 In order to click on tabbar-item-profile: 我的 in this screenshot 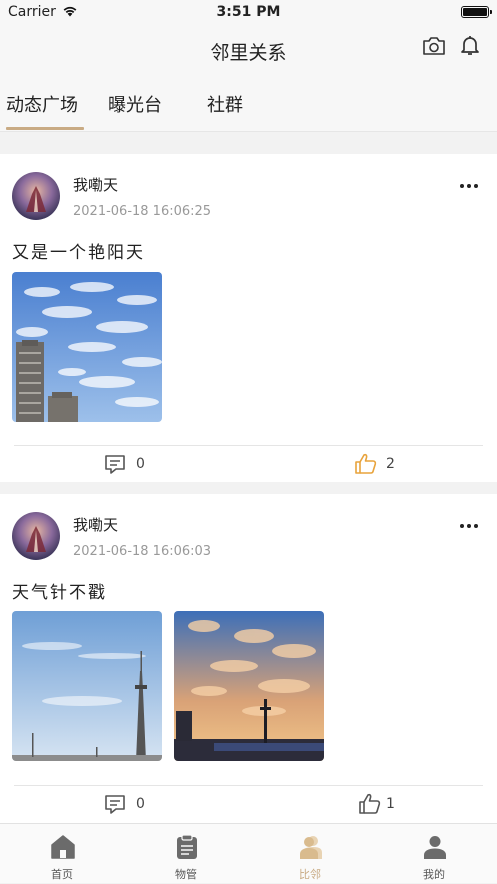, I will do `click(434, 854)`.